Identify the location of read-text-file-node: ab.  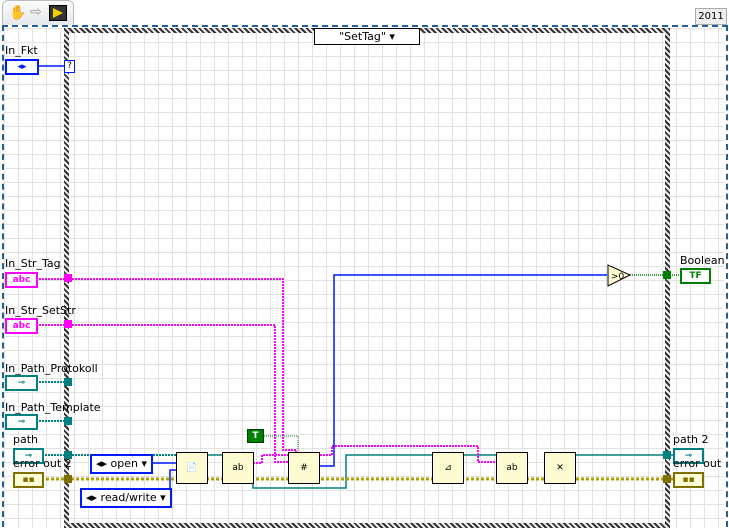
(238, 468).